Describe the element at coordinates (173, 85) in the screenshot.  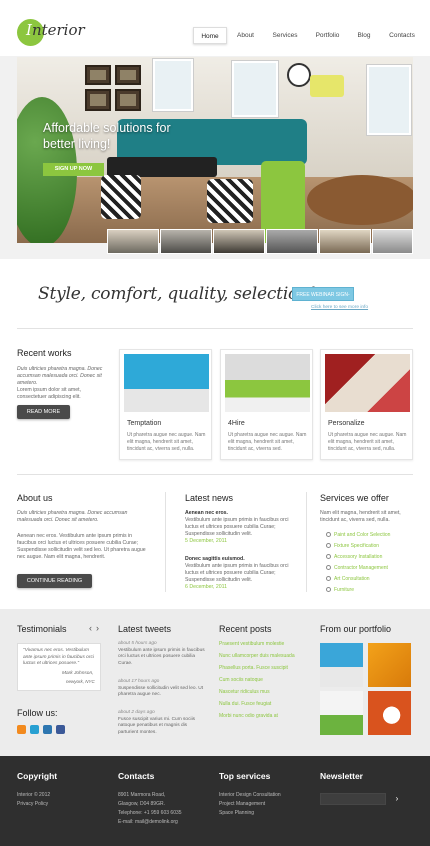
I see `window` at that location.